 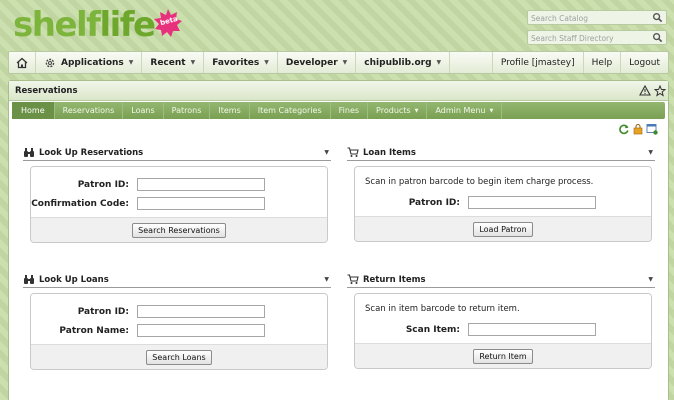 What do you see at coordinates (168, 23) in the screenshot?
I see `beta-badge: beta` at bounding box center [168, 23].